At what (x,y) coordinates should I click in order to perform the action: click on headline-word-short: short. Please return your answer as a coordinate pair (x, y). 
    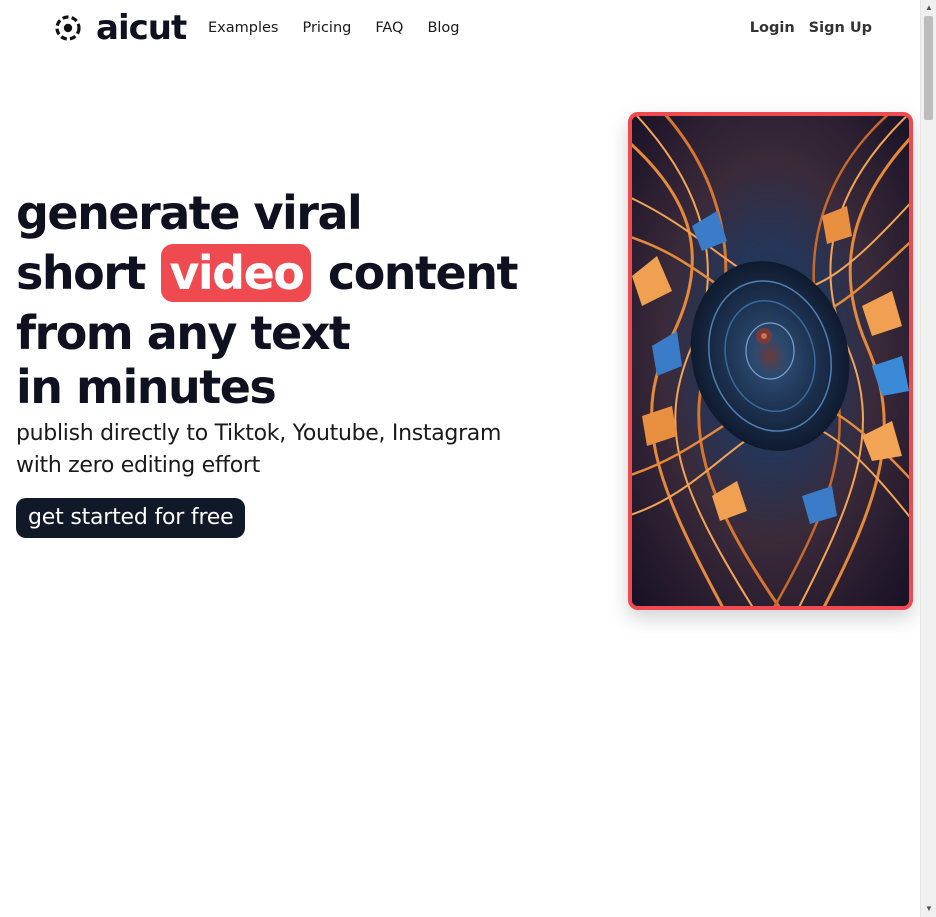
    Looking at the image, I should click on (81, 273).